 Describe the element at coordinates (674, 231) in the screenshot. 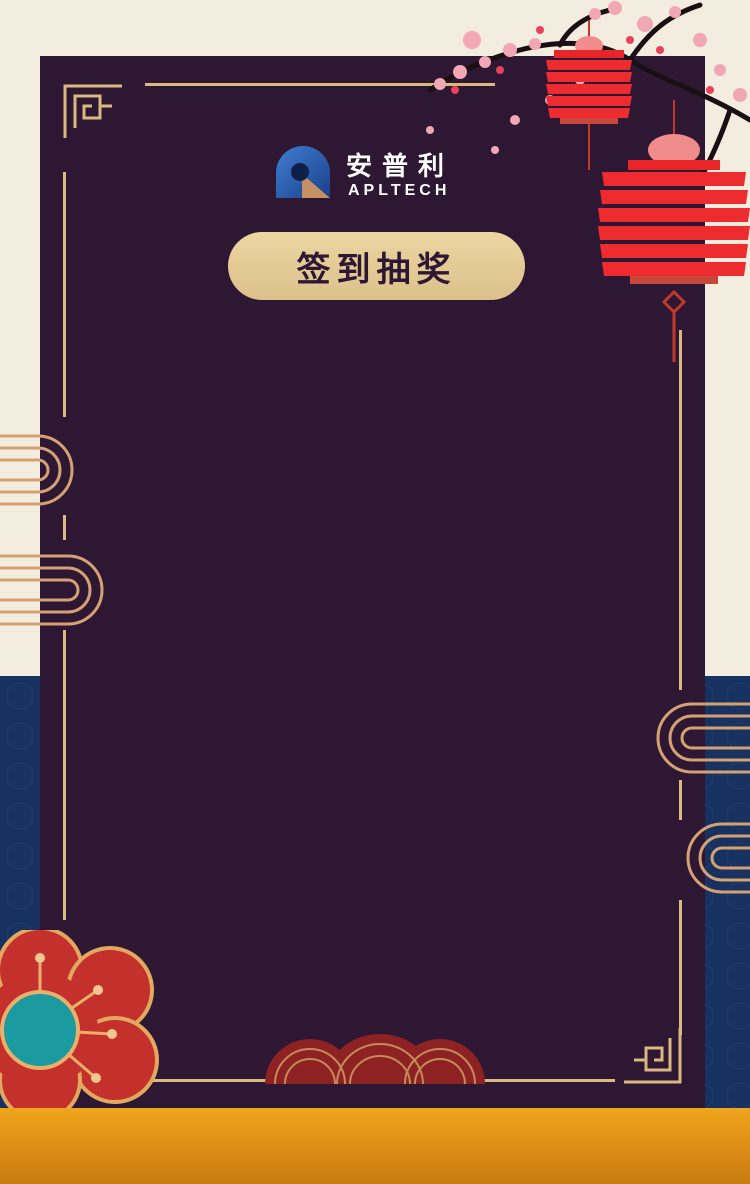

I see `lantern-icon` at that location.